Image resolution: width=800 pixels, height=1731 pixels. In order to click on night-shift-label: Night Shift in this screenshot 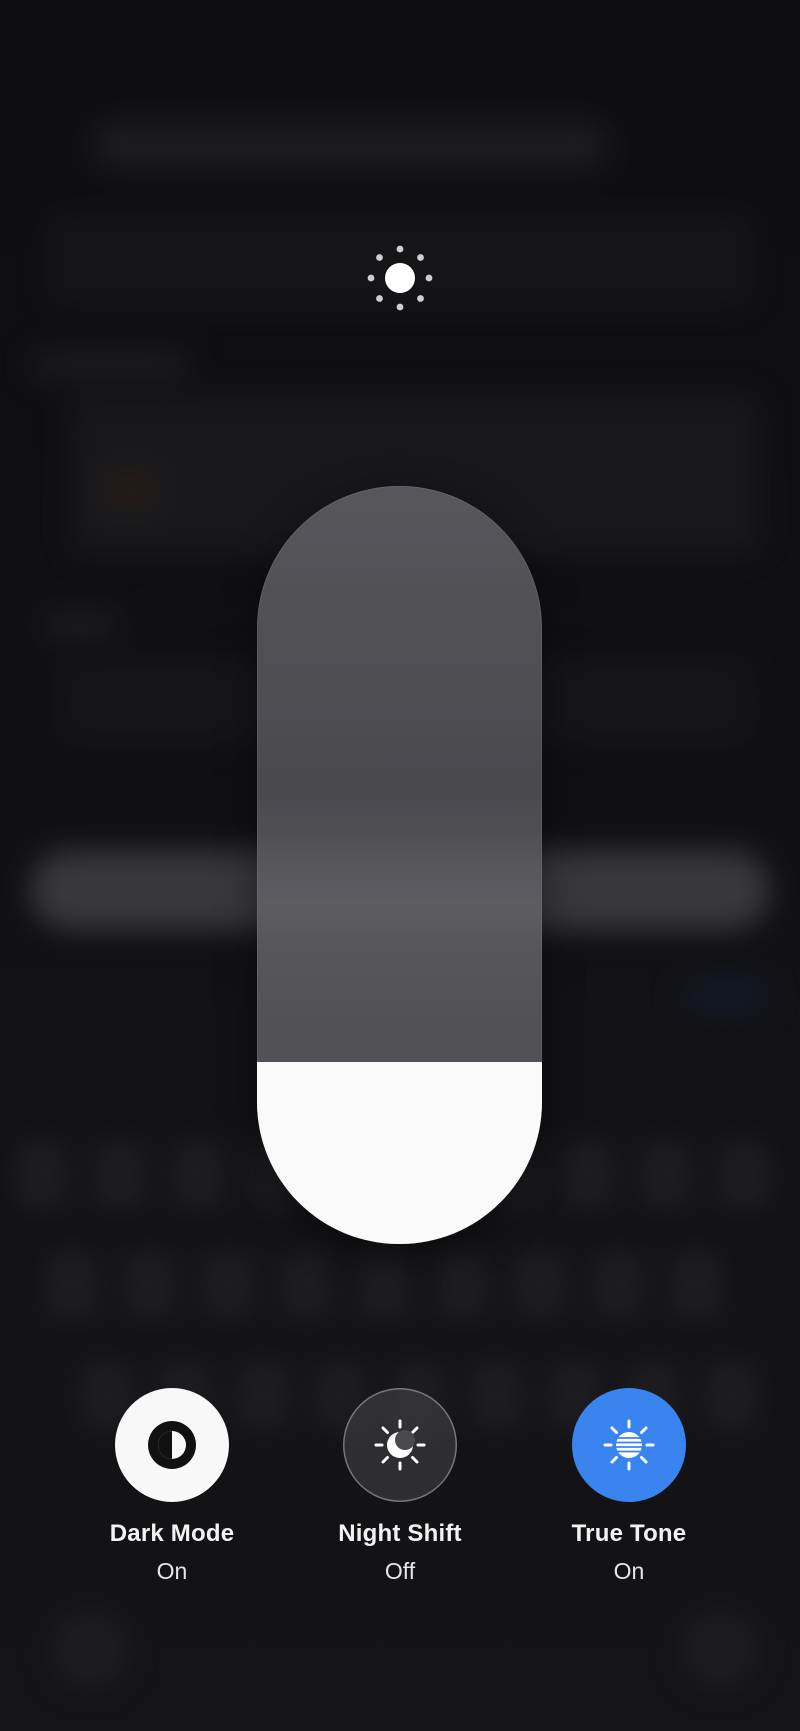, I will do `click(400, 1533)`.